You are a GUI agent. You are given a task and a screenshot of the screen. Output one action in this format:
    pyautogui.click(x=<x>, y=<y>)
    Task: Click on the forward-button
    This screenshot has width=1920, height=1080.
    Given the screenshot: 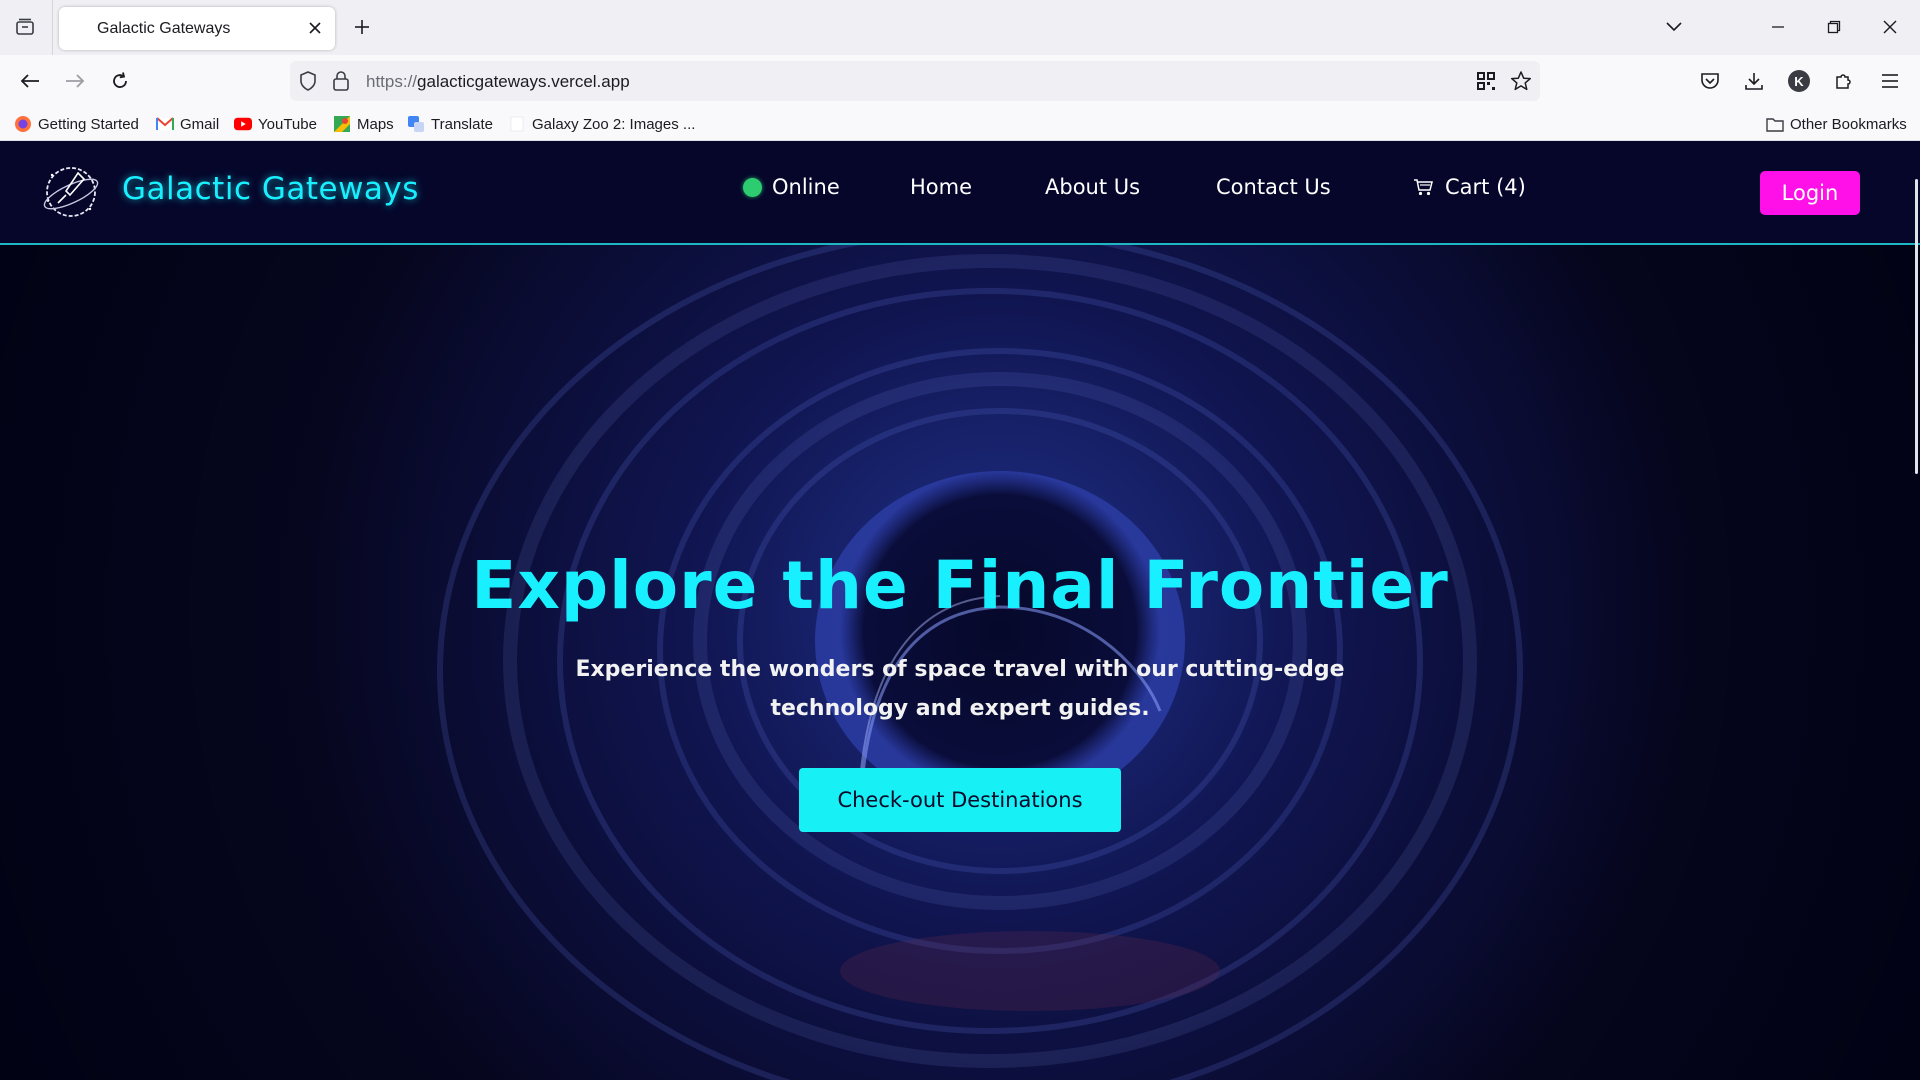 What is the action you would take?
    pyautogui.click(x=75, y=81)
    